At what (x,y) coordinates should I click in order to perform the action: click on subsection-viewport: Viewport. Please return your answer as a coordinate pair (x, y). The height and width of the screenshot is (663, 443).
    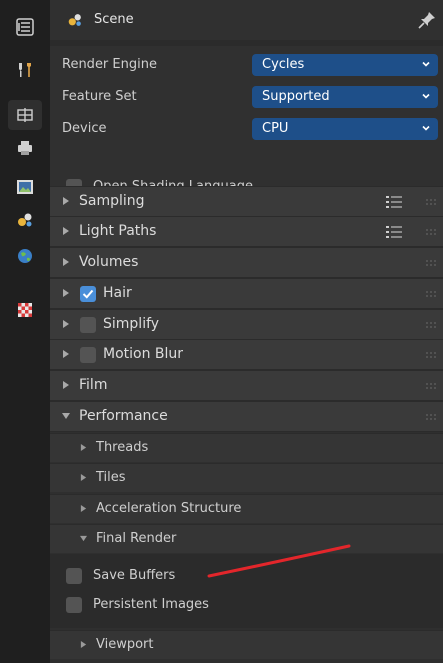
    Looking at the image, I should click on (246, 644).